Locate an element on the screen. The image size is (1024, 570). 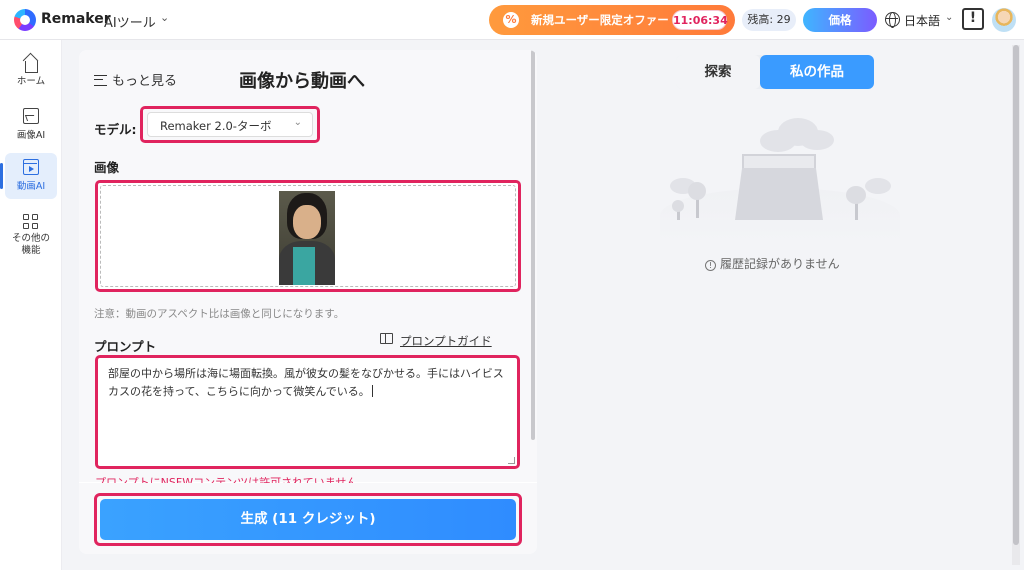
prompt-label: プロンプト is located at coordinates (125, 346).